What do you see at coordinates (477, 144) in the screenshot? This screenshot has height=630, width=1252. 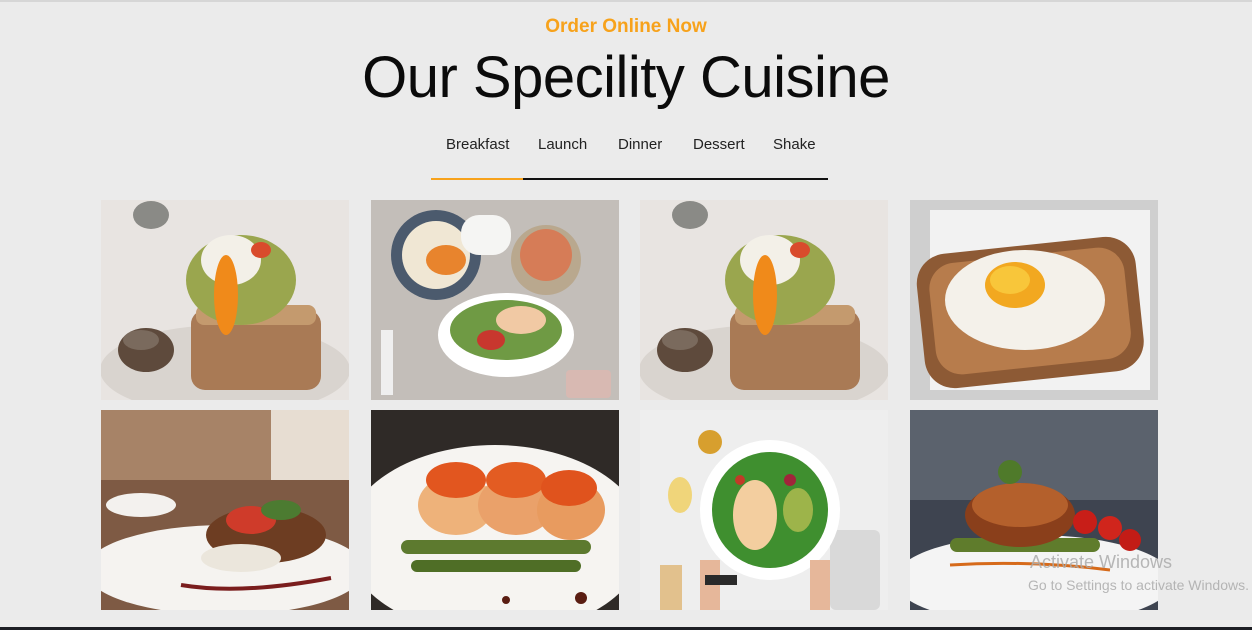 I see `tab-breakfast: Breakfast` at bounding box center [477, 144].